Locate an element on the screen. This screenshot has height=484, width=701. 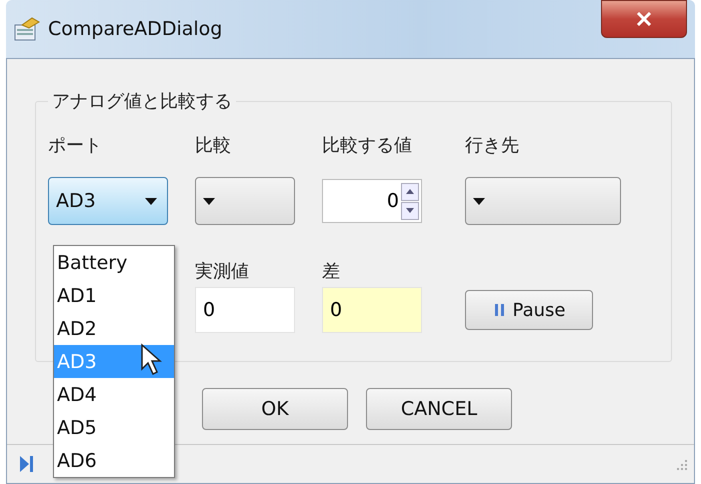
pause-icon is located at coordinates (499, 310).